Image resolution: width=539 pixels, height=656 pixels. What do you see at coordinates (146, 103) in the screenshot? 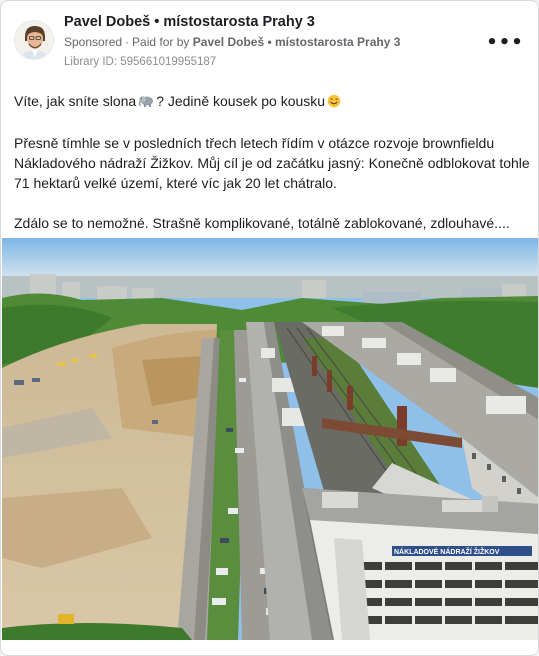
I see `elephant-emoji-icon` at bounding box center [146, 103].